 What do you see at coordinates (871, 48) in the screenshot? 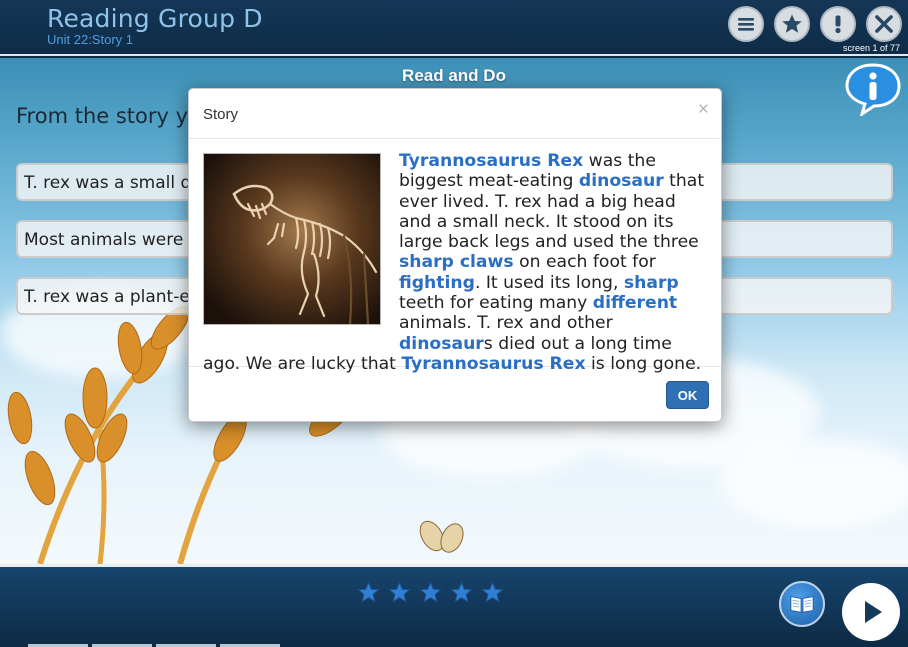
I see `screen-counter: screen 1 of 77` at bounding box center [871, 48].